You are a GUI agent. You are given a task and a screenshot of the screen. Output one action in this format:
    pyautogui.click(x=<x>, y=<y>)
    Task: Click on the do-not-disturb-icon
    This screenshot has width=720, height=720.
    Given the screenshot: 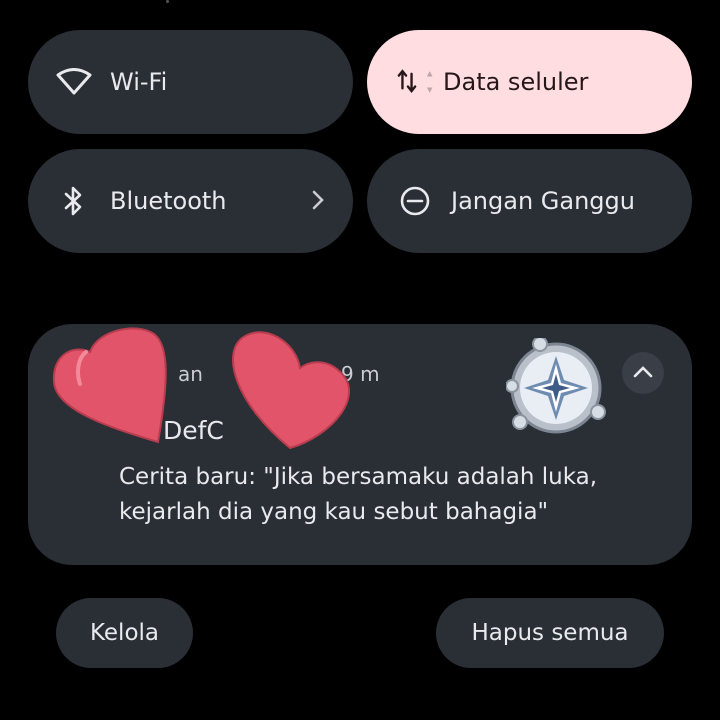 What is the action you would take?
    pyautogui.click(x=415, y=201)
    